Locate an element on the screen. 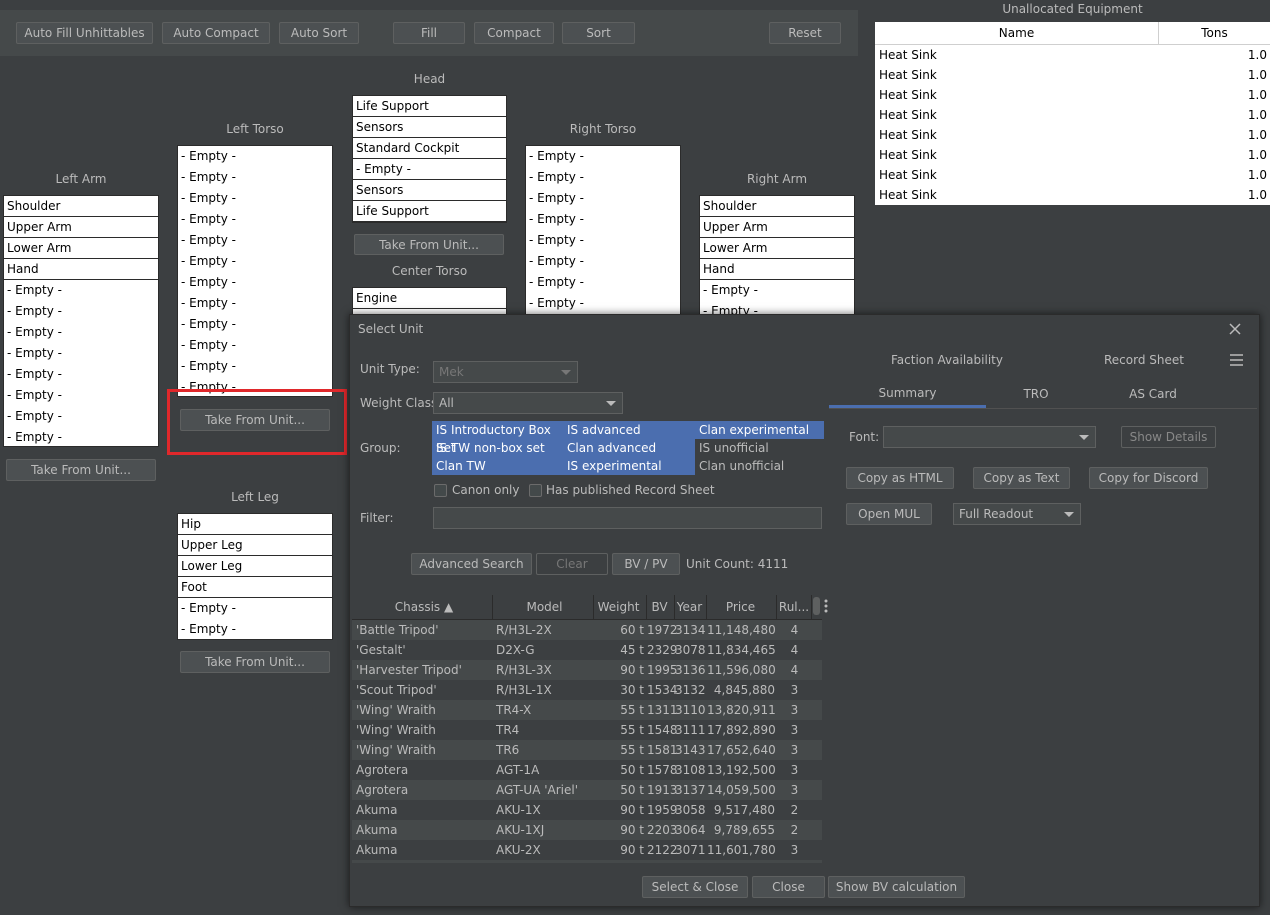 Image resolution: width=1270 pixels, height=915 pixels. col-tons-header: Tons is located at coordinates (1214, 33).